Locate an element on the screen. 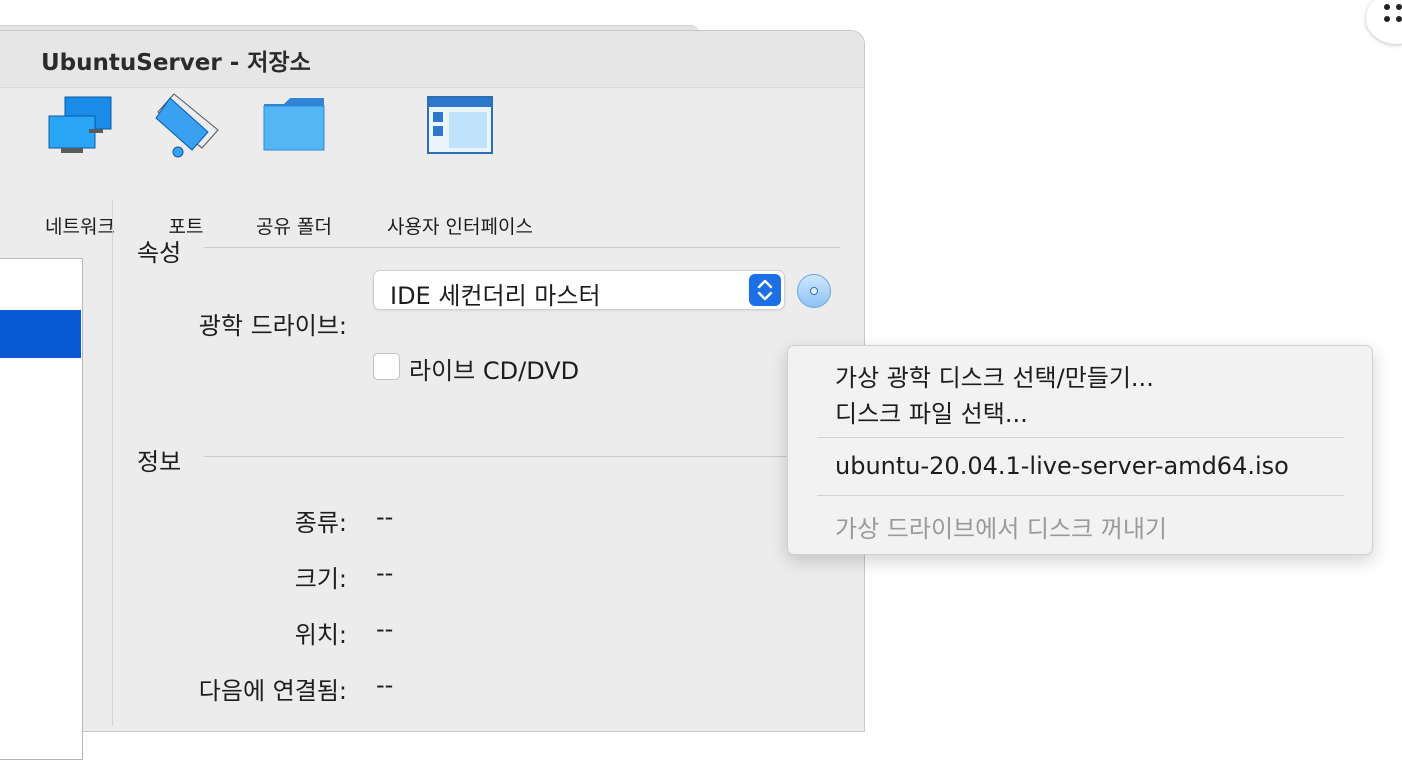 The width and height of the screenshot is (1402, 760). menu-item-eject-disk: 가상 드라이브에서 디스크 꺼내기 is located at coordinates (1001, 529).